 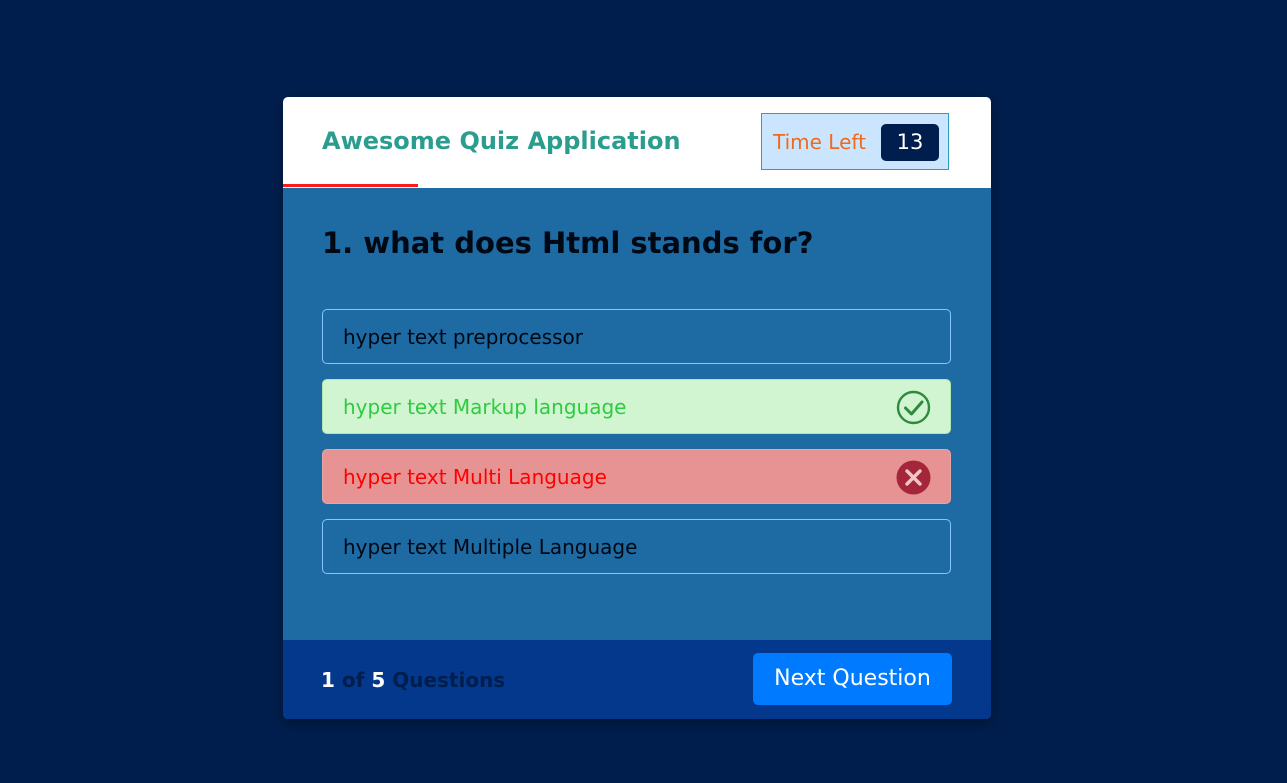 What do you see at coordinates (463, 337) in the screenshot?
I see `option-label: hyper text preprocessor` at bounding box center [463, 337].